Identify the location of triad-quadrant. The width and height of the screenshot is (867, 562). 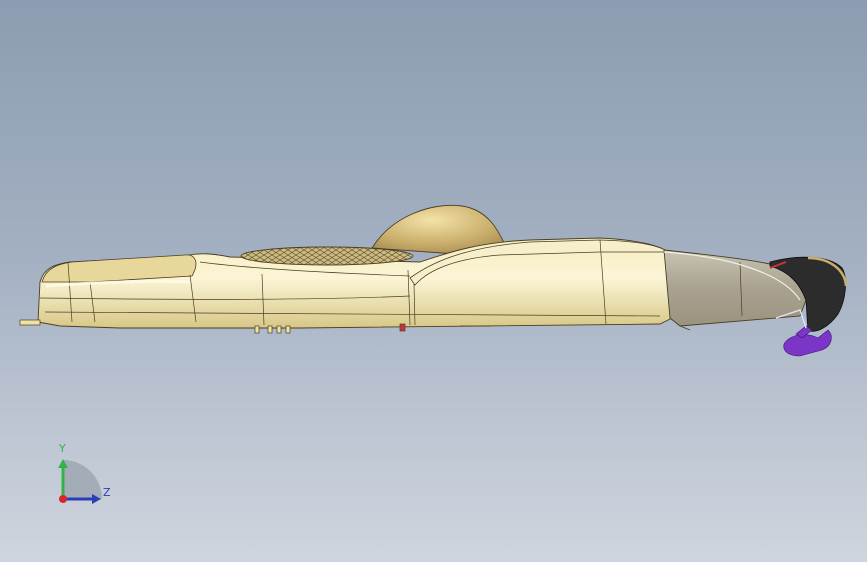
(82, 479).